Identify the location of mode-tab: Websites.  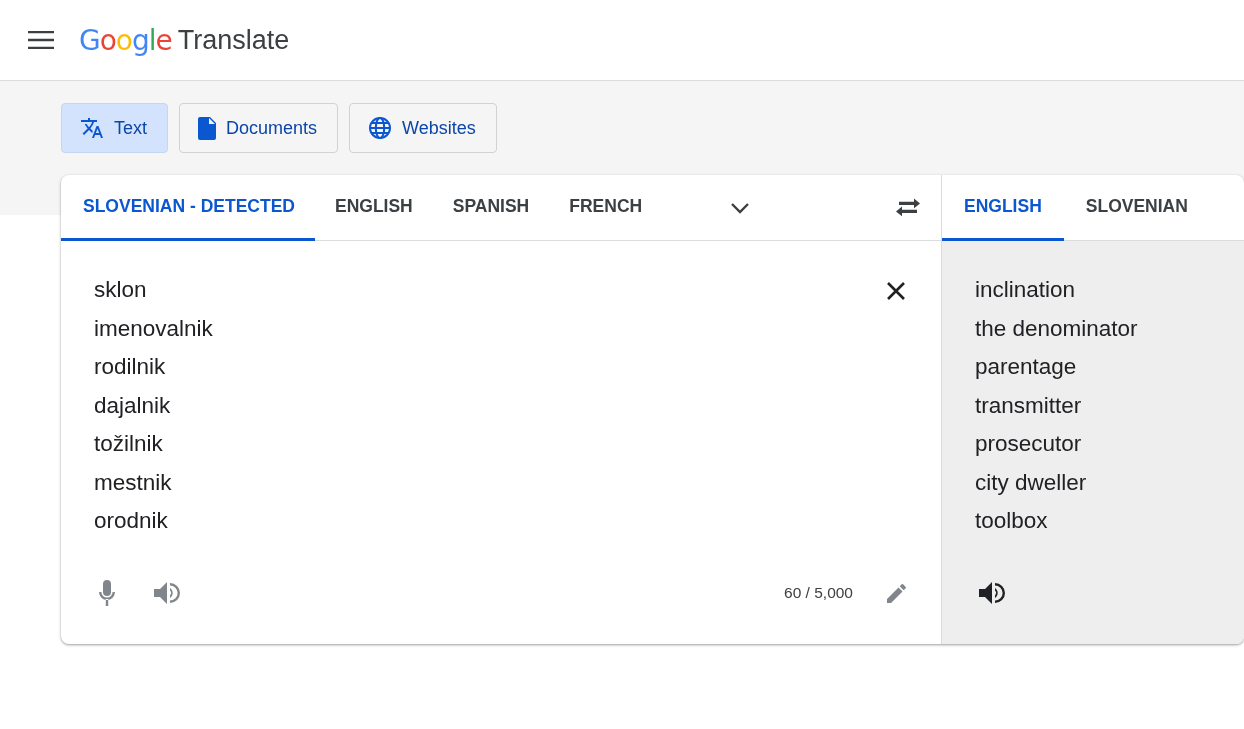
(423, 128).